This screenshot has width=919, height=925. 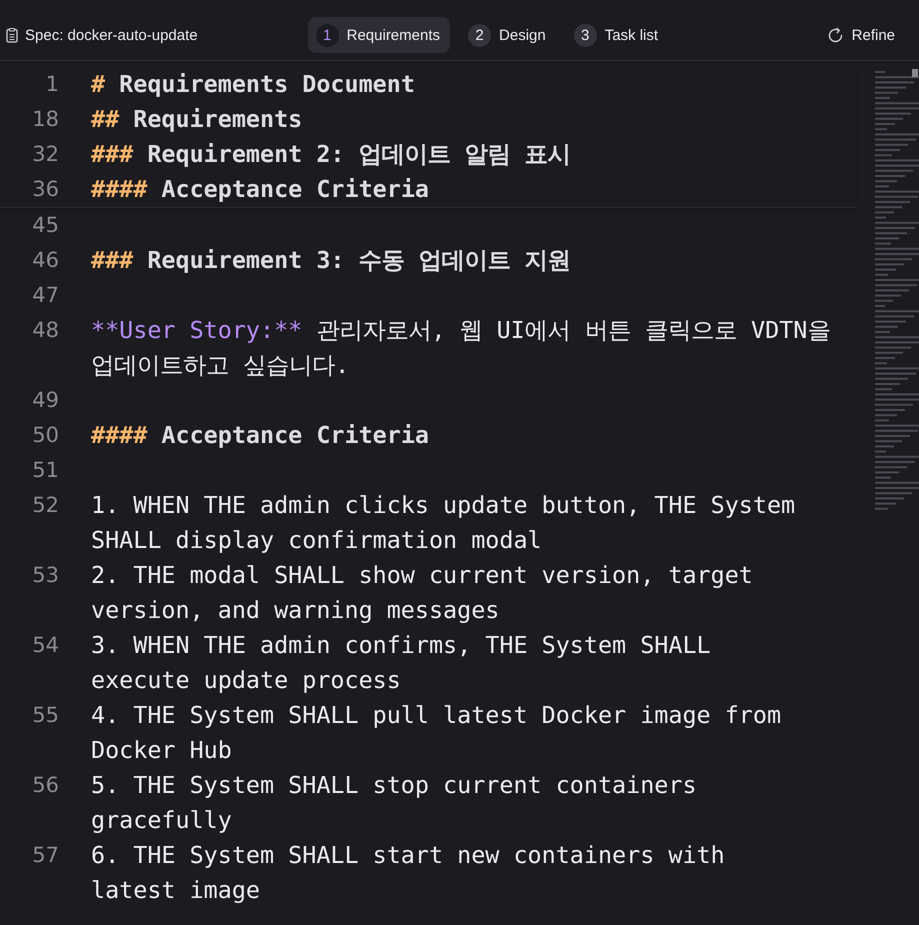 I want to click on line-number: 46, so click(x=45, y=260).